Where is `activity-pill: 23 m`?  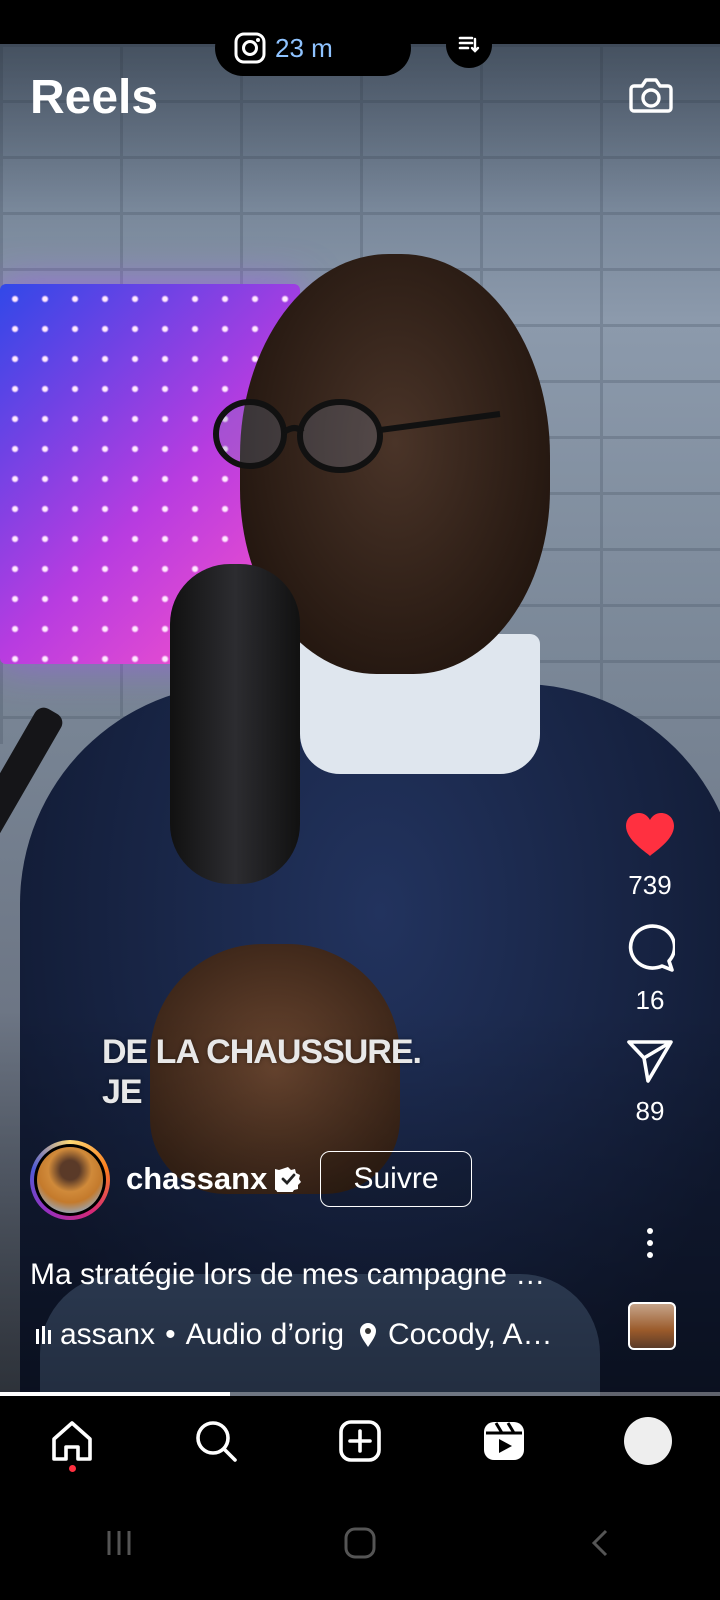
activity-pill: 23 m is located at coordinates (313, 48).